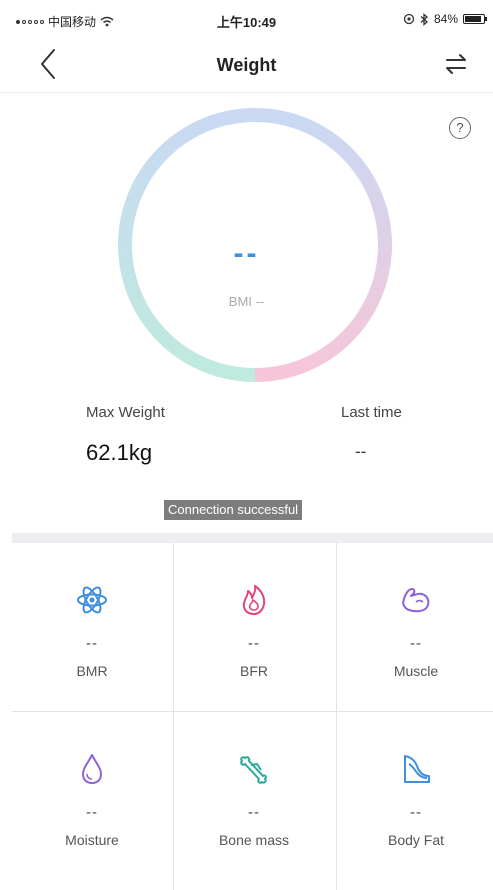 This screenshot has width=493, height=890. What do you see at coordinates (233, 510) in the screenshot?
I see `connection-toast: Connection successful` at bounding box center [233, 510].